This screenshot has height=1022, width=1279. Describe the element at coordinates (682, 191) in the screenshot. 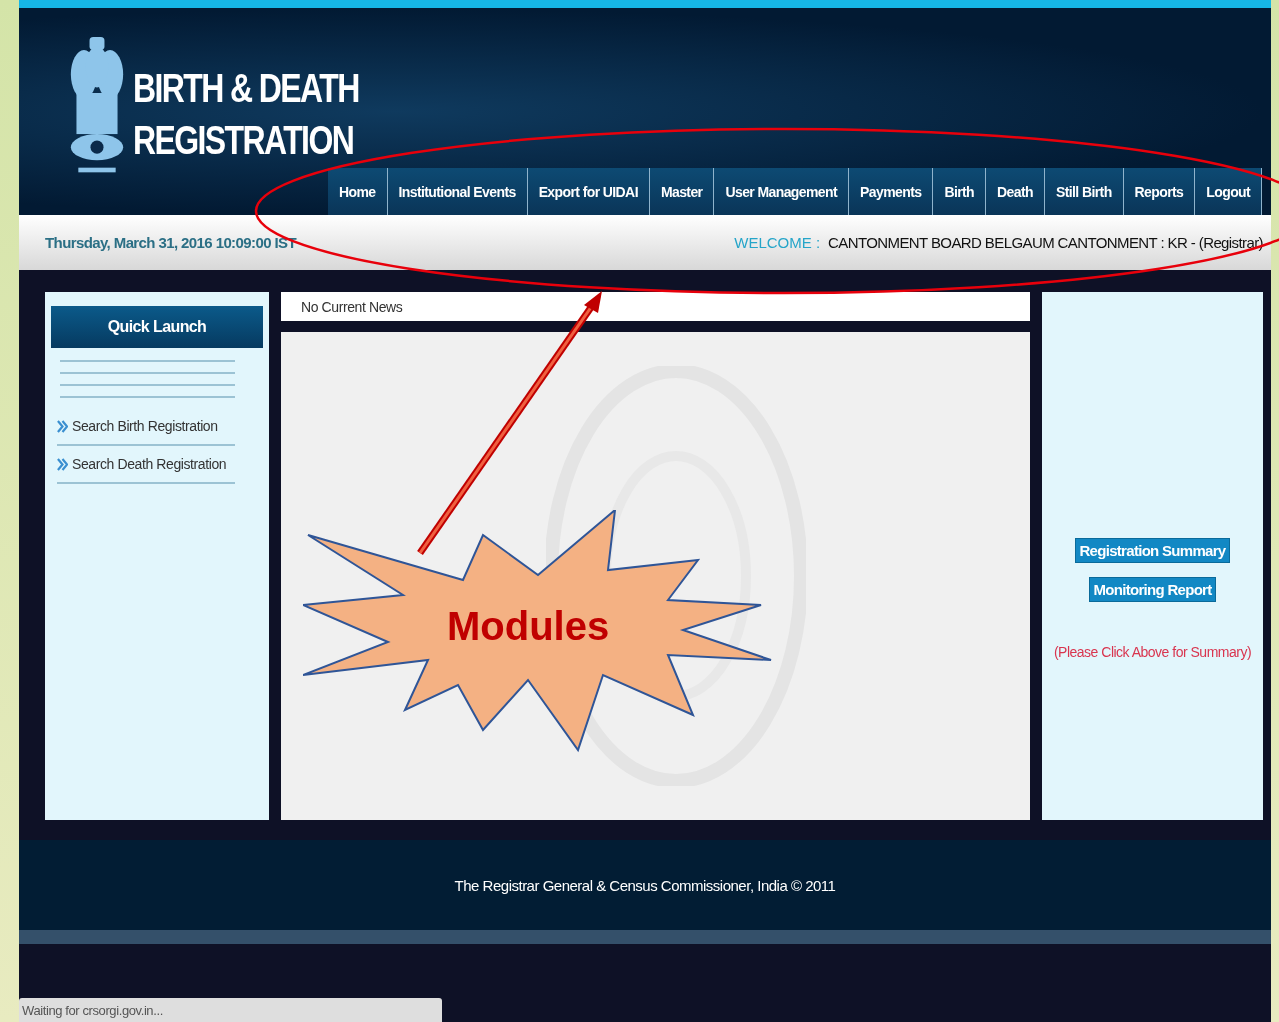

I see `nav-link: Master` at that location.